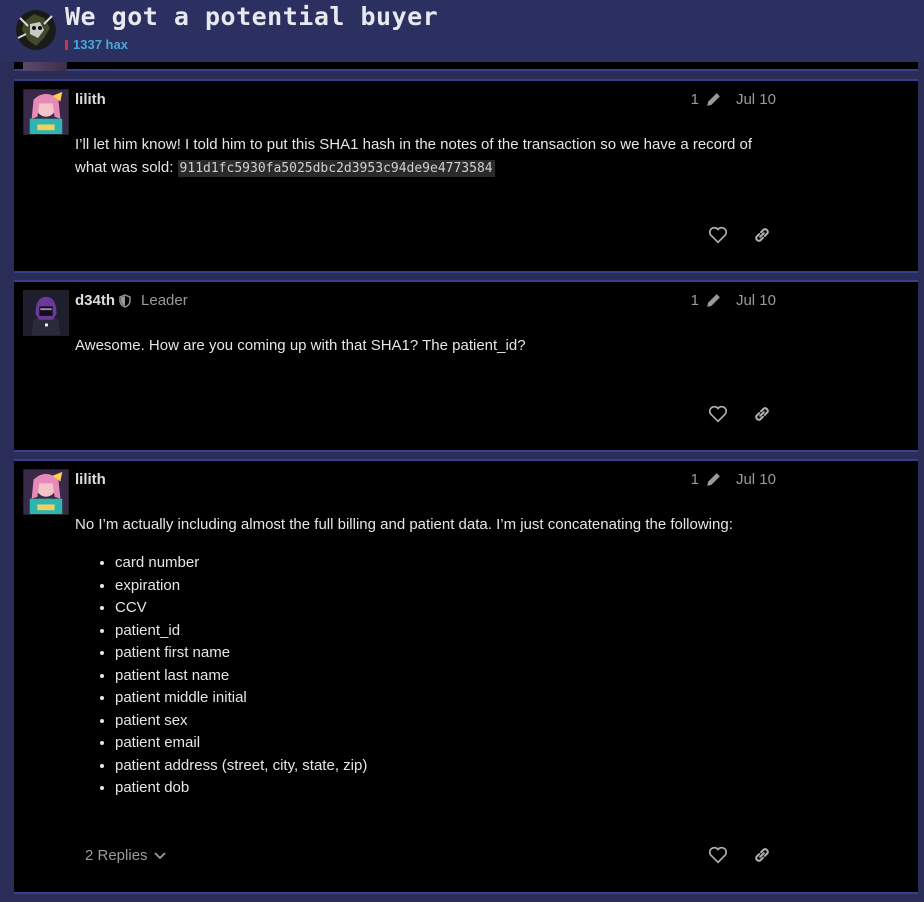  Describe the element at coordinates (36, 30) in the screenshot. I see `site-logo` at that location.